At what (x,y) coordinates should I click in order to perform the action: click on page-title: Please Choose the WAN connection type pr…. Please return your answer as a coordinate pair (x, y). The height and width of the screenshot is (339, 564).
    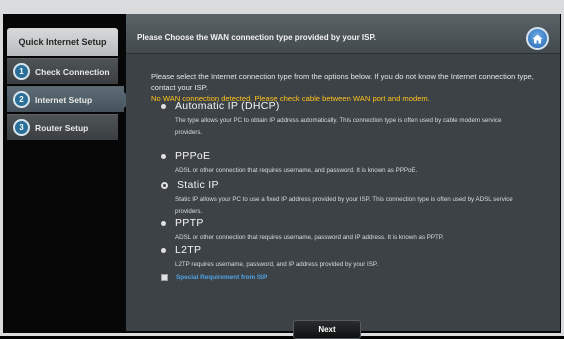
    Looking at the image, I should click on (257, 37).